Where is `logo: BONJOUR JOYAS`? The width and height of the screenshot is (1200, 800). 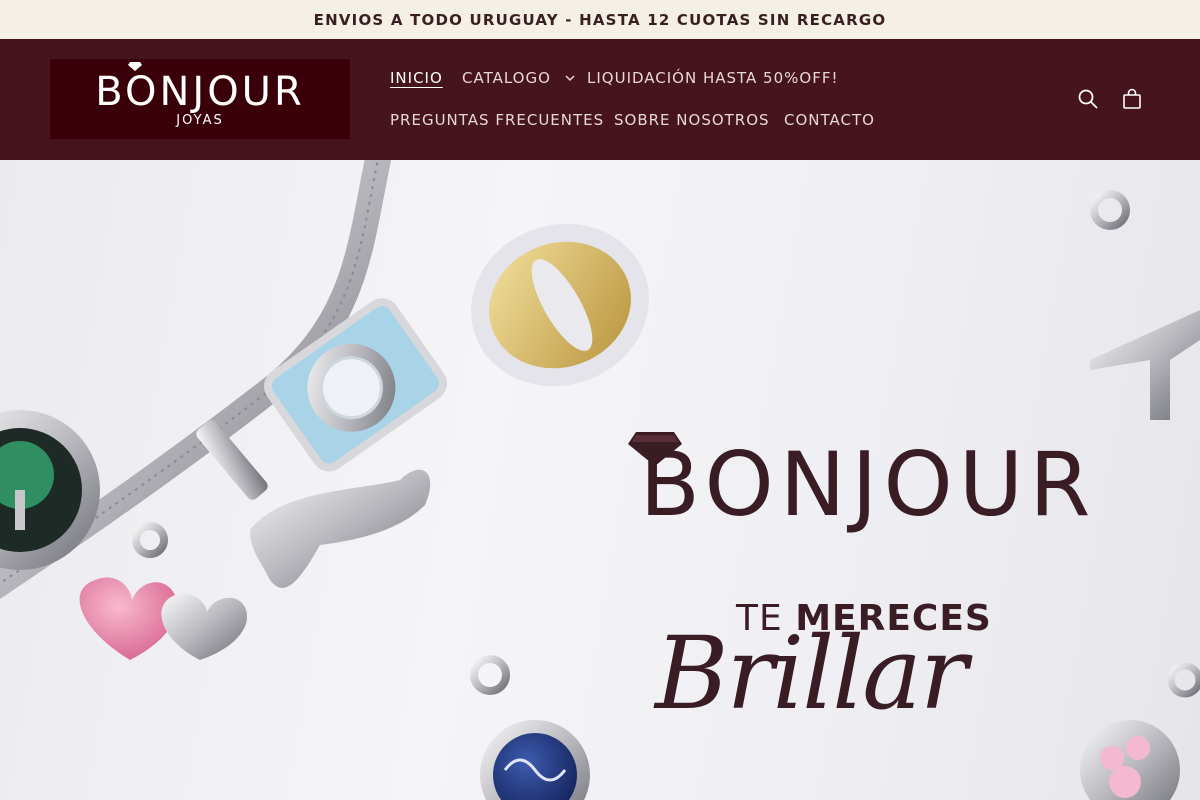 logo: BONJOUR JOYAS is located at coordinates (200, 99).